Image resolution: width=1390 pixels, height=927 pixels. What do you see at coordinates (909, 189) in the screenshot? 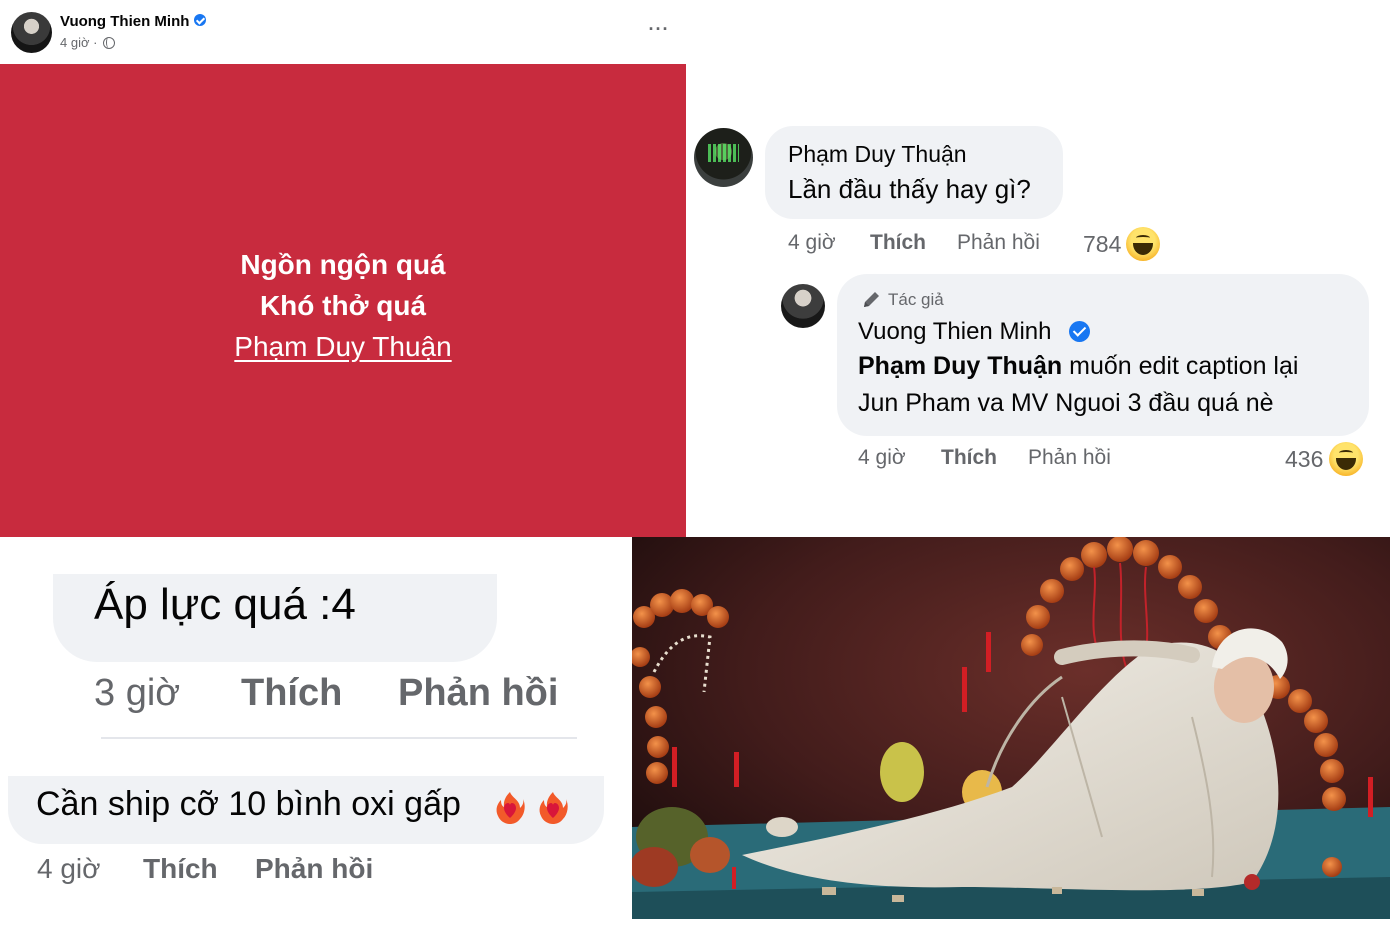
I see `comment-text: Lần đầu thấy hay gì?` at bounding box center [909, 189].